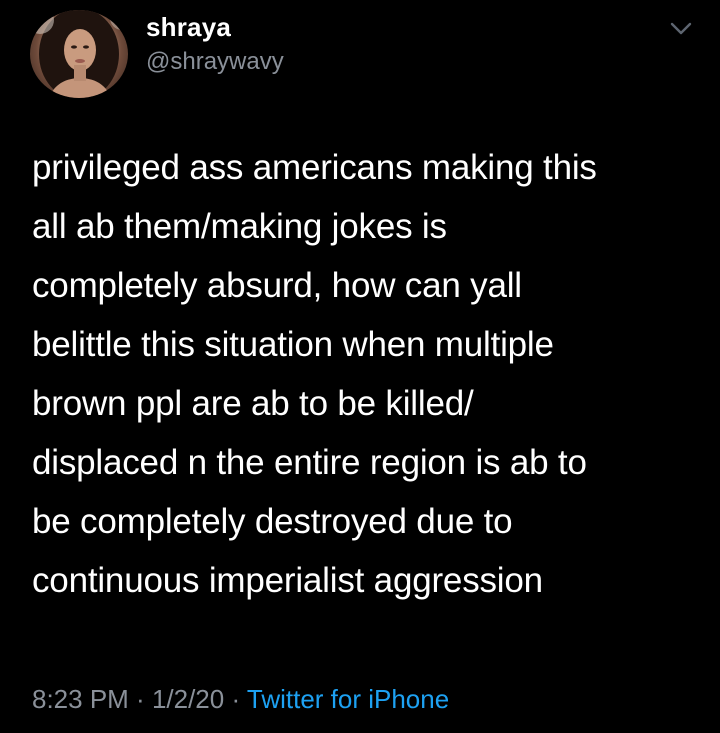  I want to click on tweet-text-line: completely absurd, how can yall, so click(277, 285).